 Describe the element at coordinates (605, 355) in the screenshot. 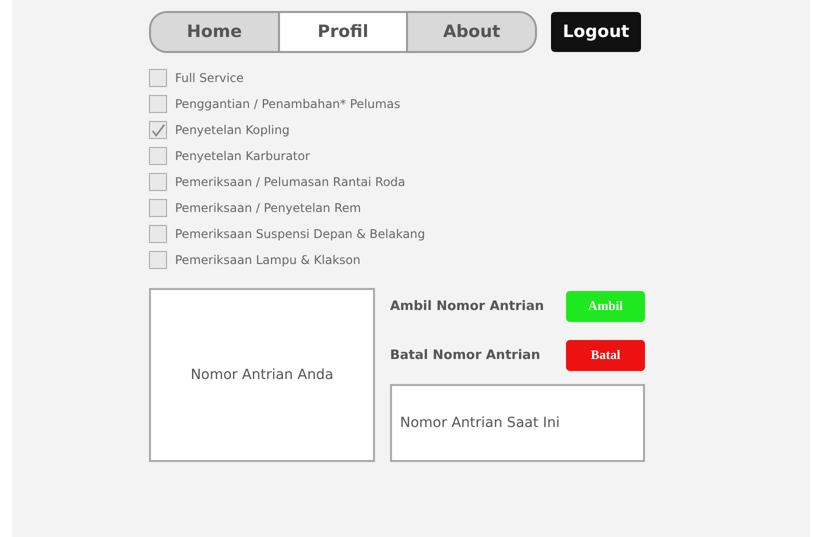

I see `cancel-button: Batal` at that location.